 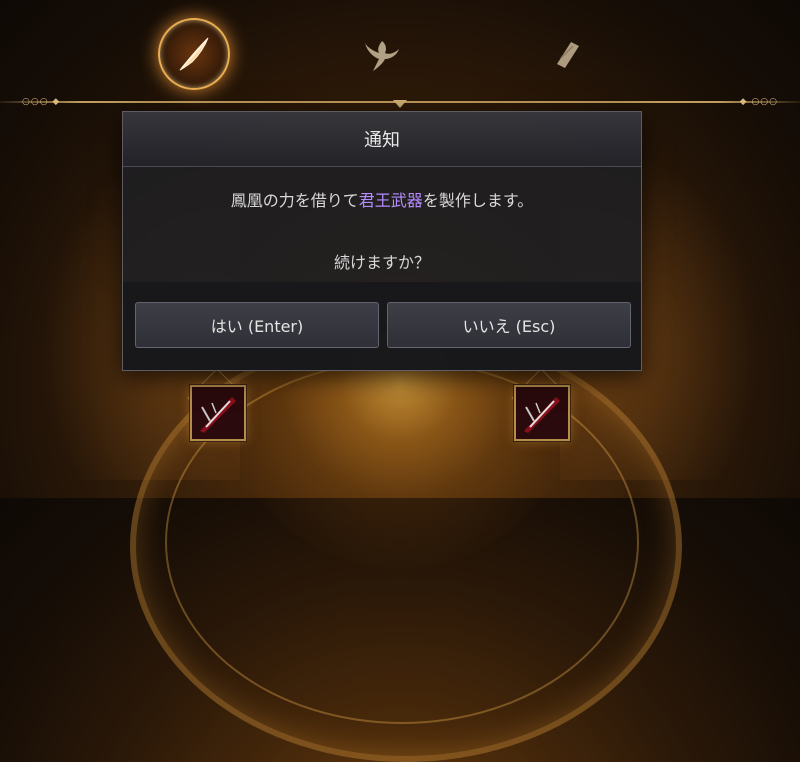 I want to click on feather-icon, so click(x=194, y=54).